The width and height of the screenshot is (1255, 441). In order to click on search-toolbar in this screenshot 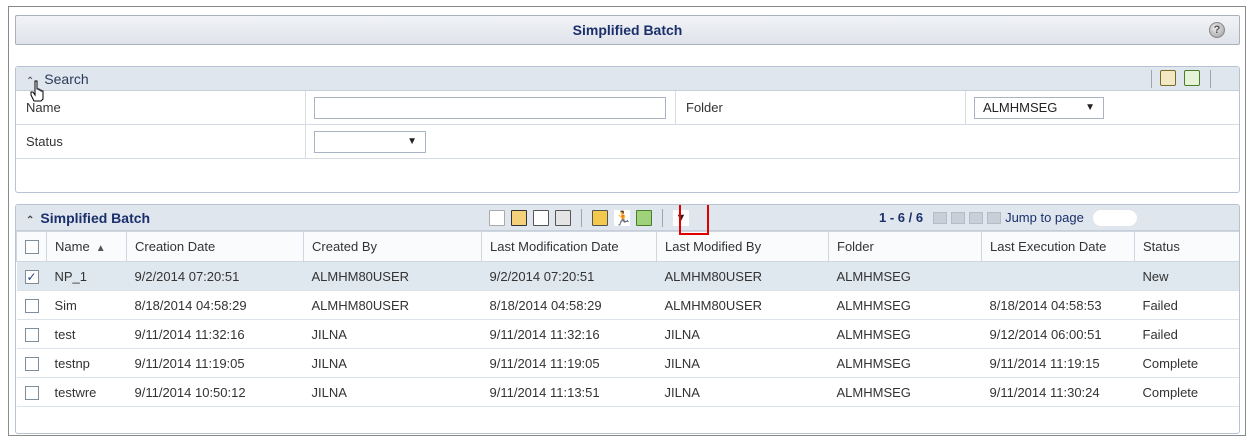, I will do `click(1181, 79)`.